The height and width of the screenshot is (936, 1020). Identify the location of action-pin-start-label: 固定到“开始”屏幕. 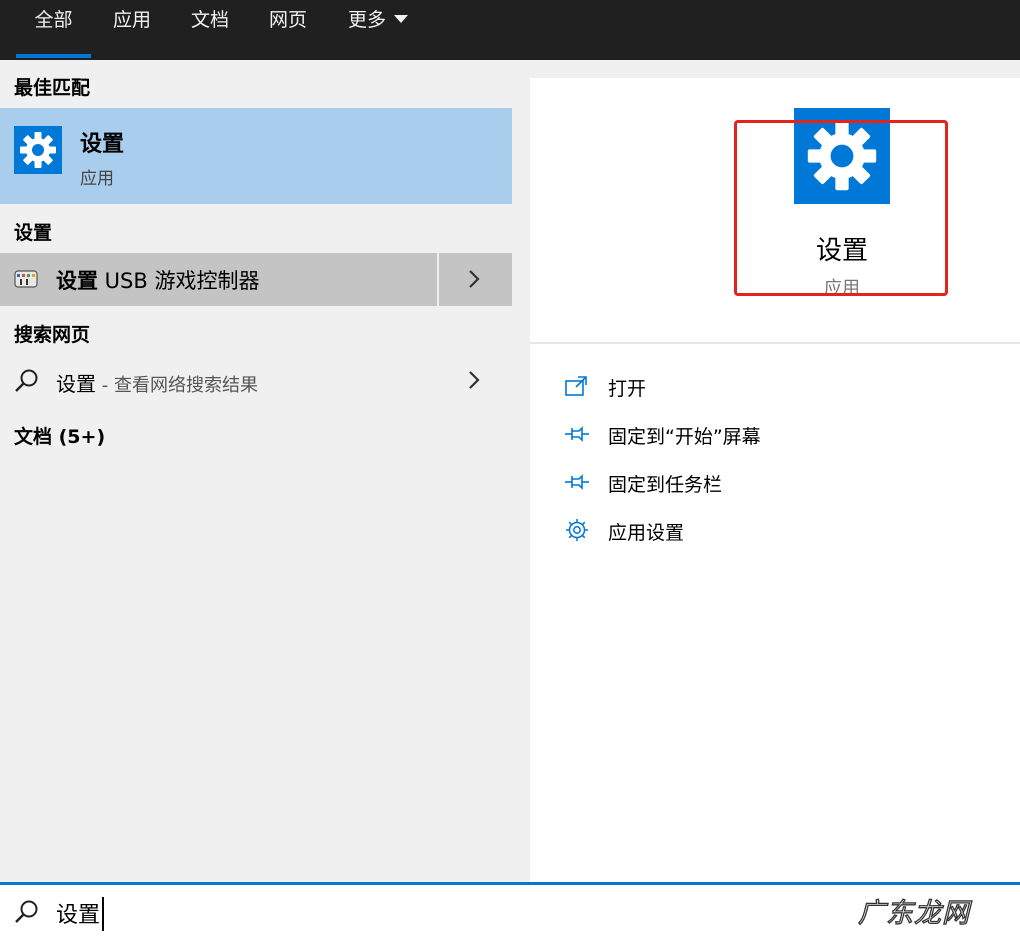
(684, 437).